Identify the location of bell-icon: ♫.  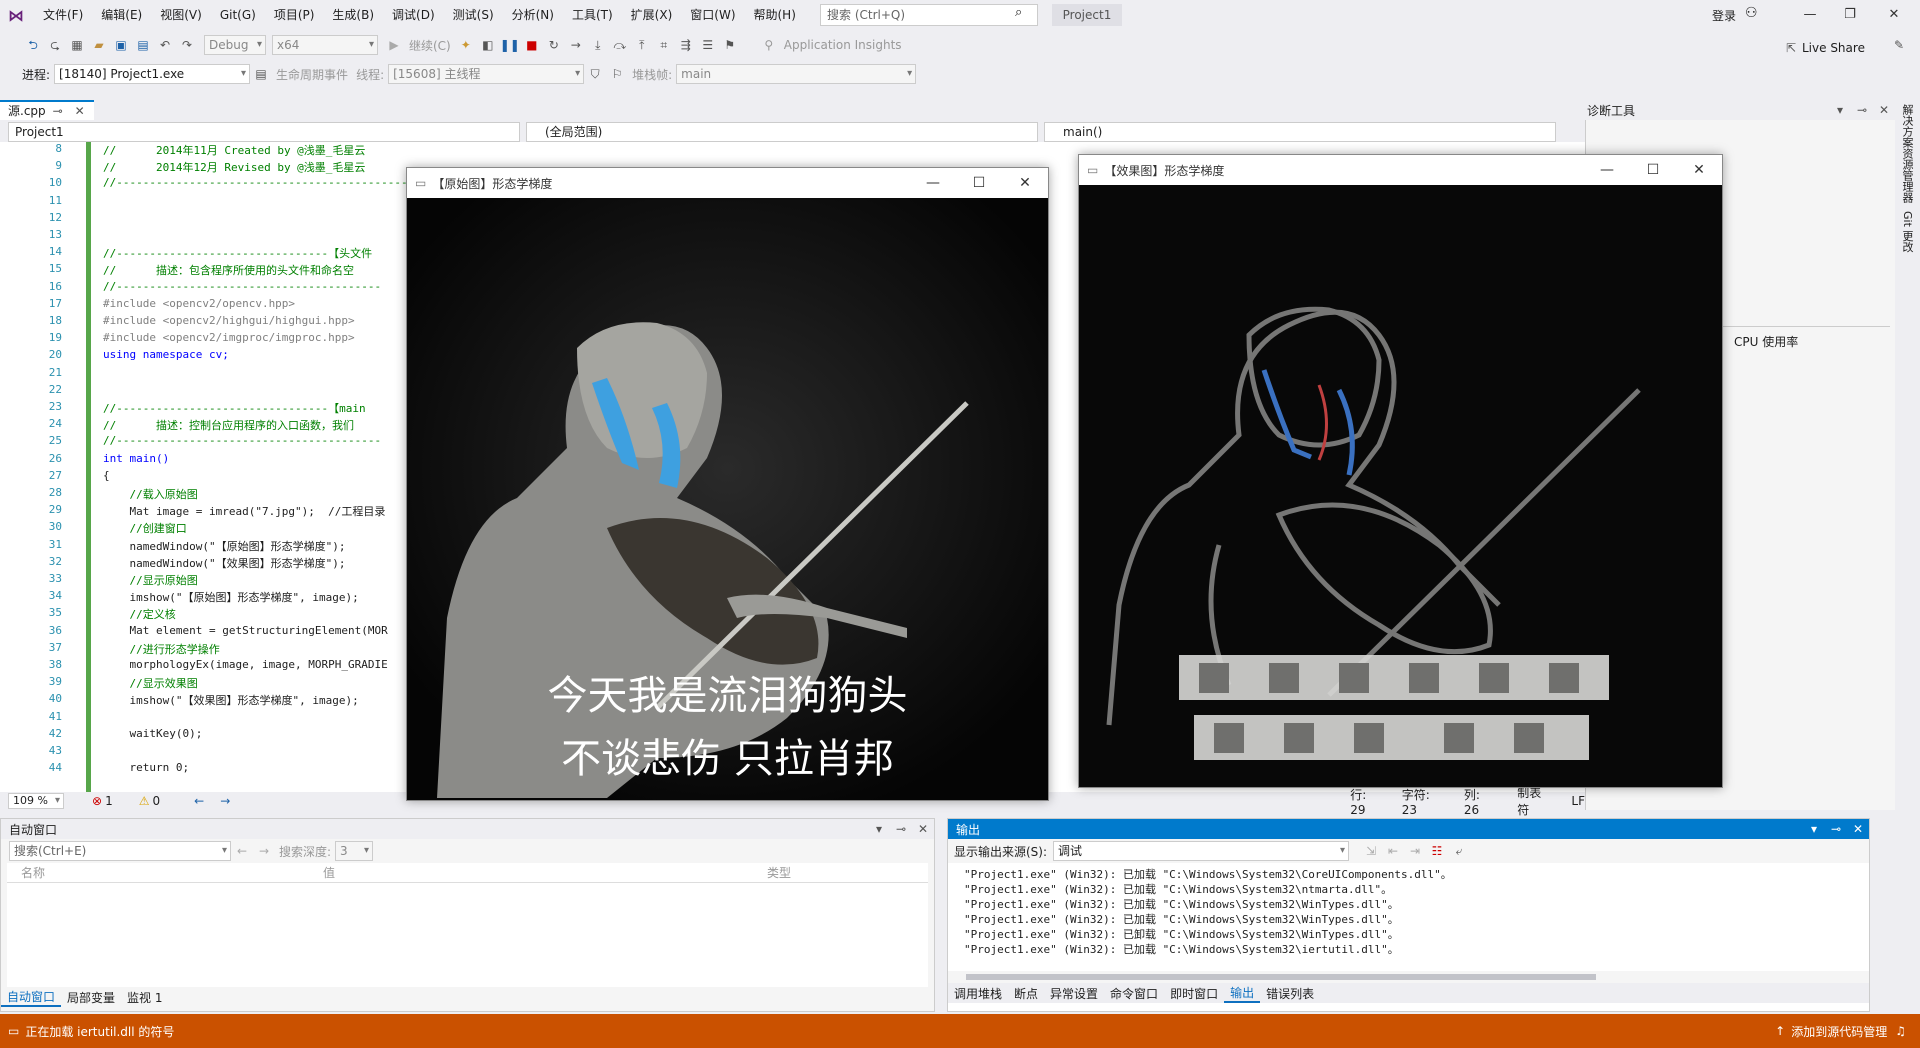
(1900, 1031).